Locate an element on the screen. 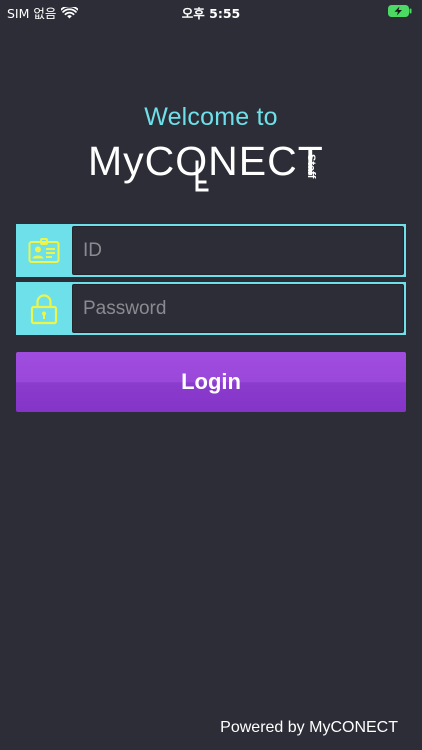 This screenshot has width=422, height=750. status-time: 오후 5:55 is located at coordinates (211, 13).